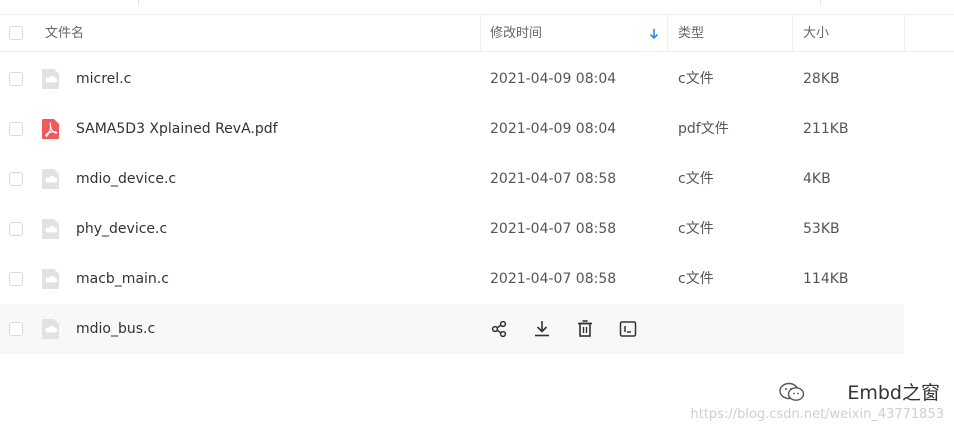 The image size is (954, 434). What do you see at coordinates (826, 279) in the screenshot?
I see `file-size: 114KB` at bounding box center [826, 279].